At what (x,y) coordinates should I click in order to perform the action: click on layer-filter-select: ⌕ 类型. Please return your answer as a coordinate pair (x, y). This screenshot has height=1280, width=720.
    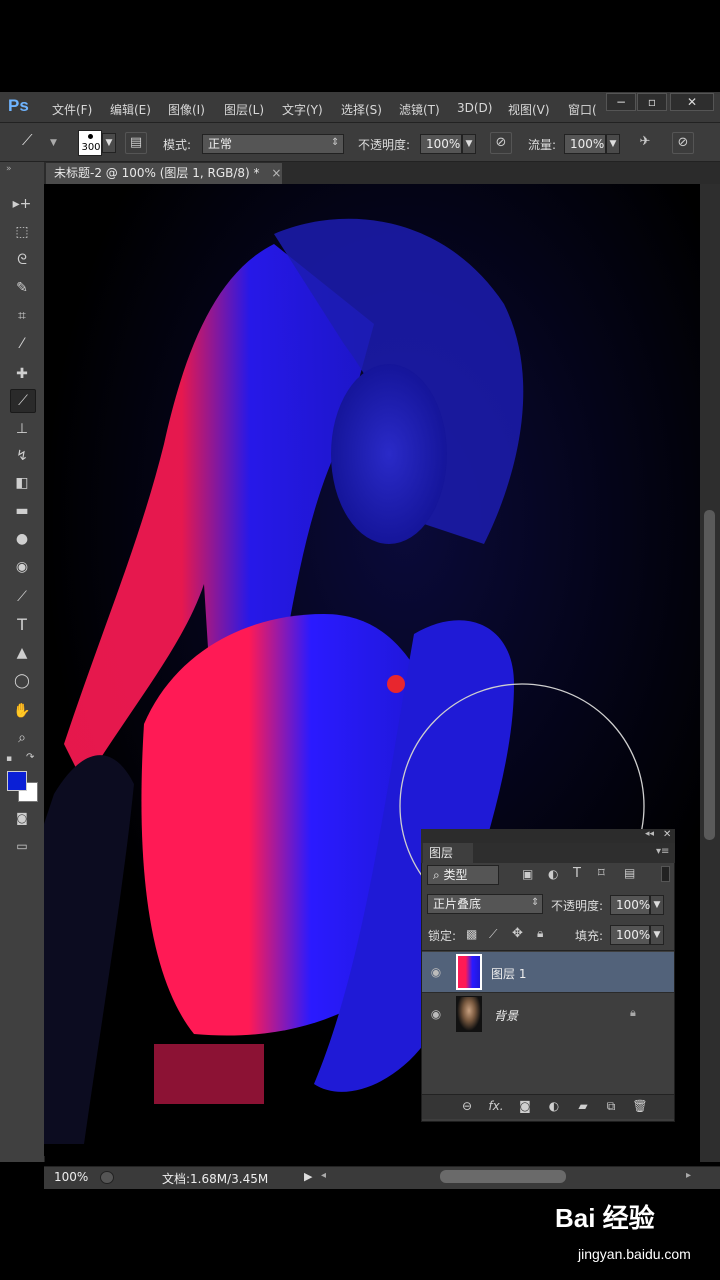
    Looking at the image, I should click on (463, 875).